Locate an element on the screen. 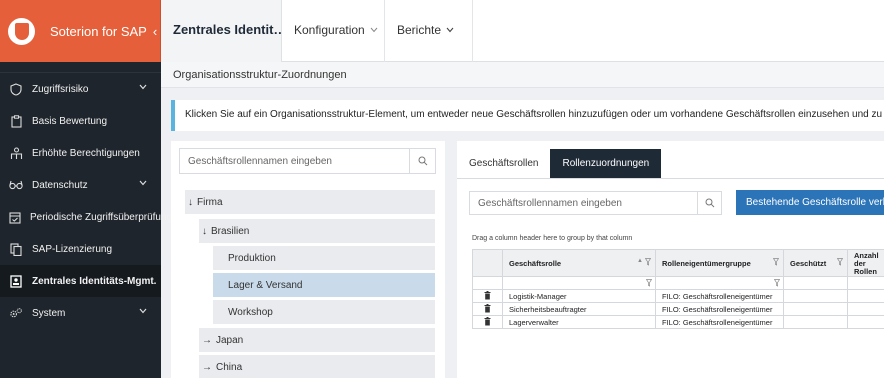 This screenshot has height=378, width=884. tree-node-label: Japan is located at coordinates (230, 340).